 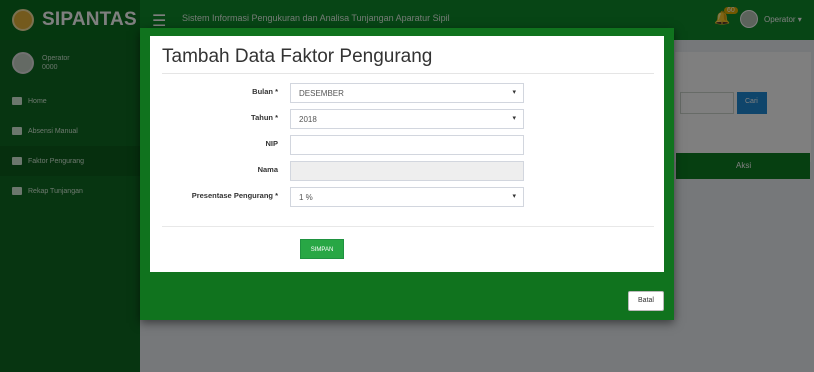 I want to click on nama-row: Nama, so click(x=407, y=171).